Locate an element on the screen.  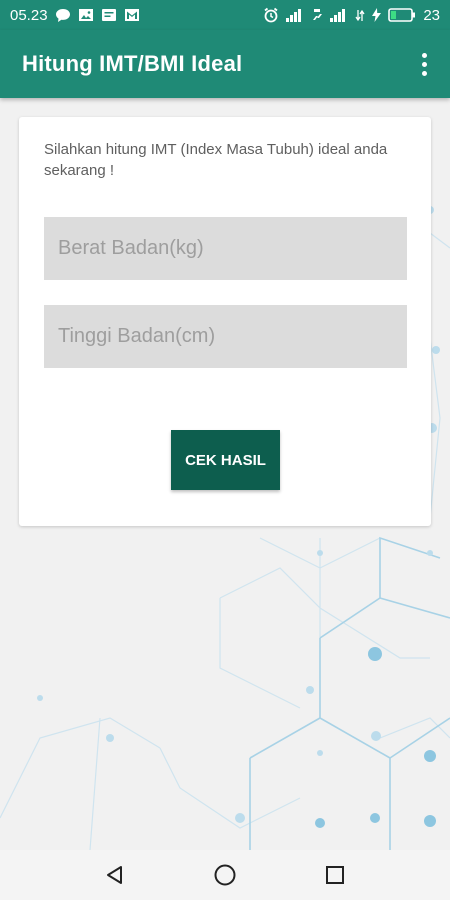
chat-icon is located at coordinates (63, 15).